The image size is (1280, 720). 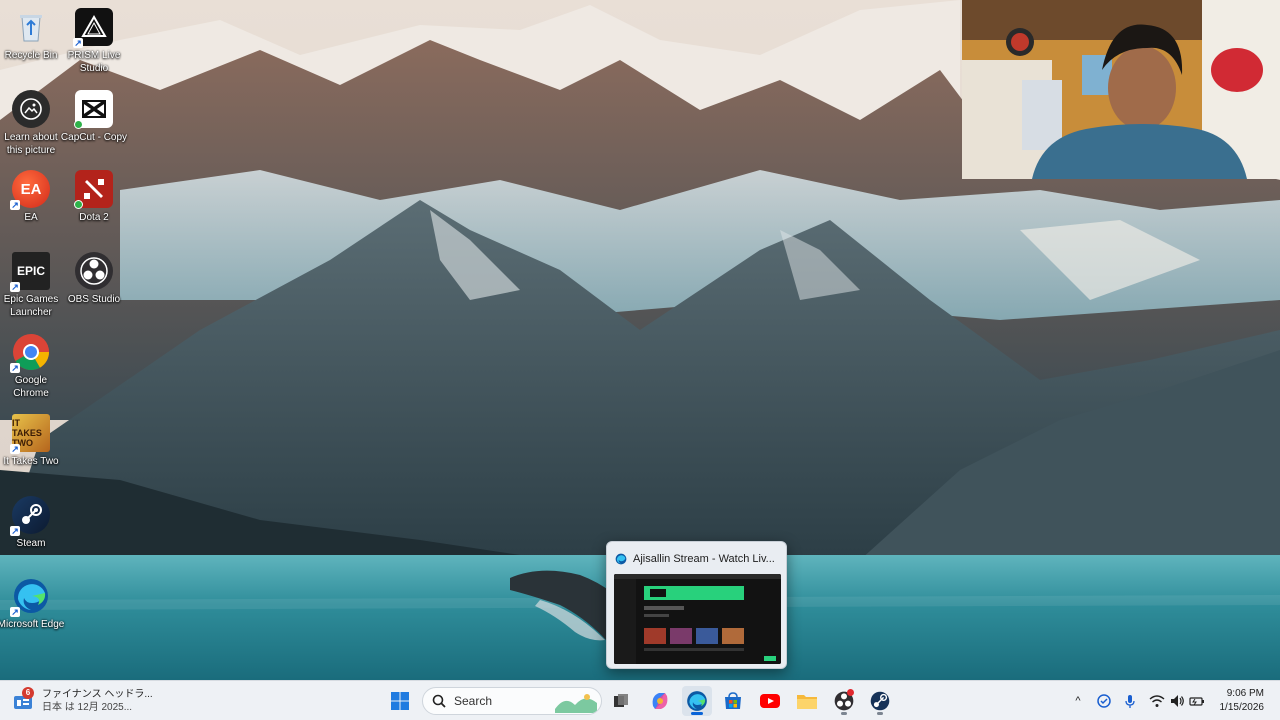 I want to click on task-view-button, so click(x=621, y=701).